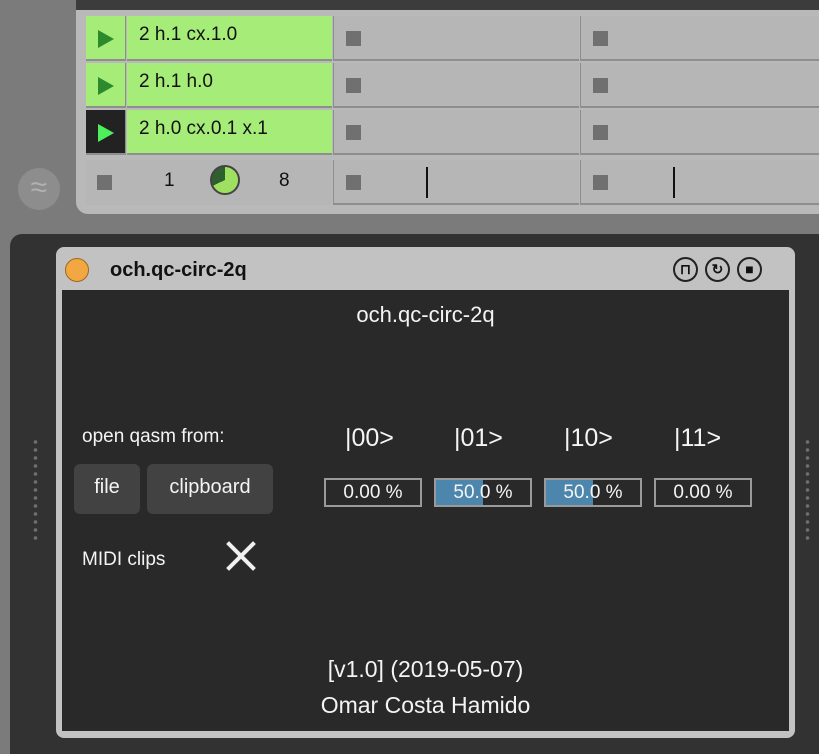 This screenshot has height=754, width=819. I want to click on status-right-number: 8, so click(284, 180).